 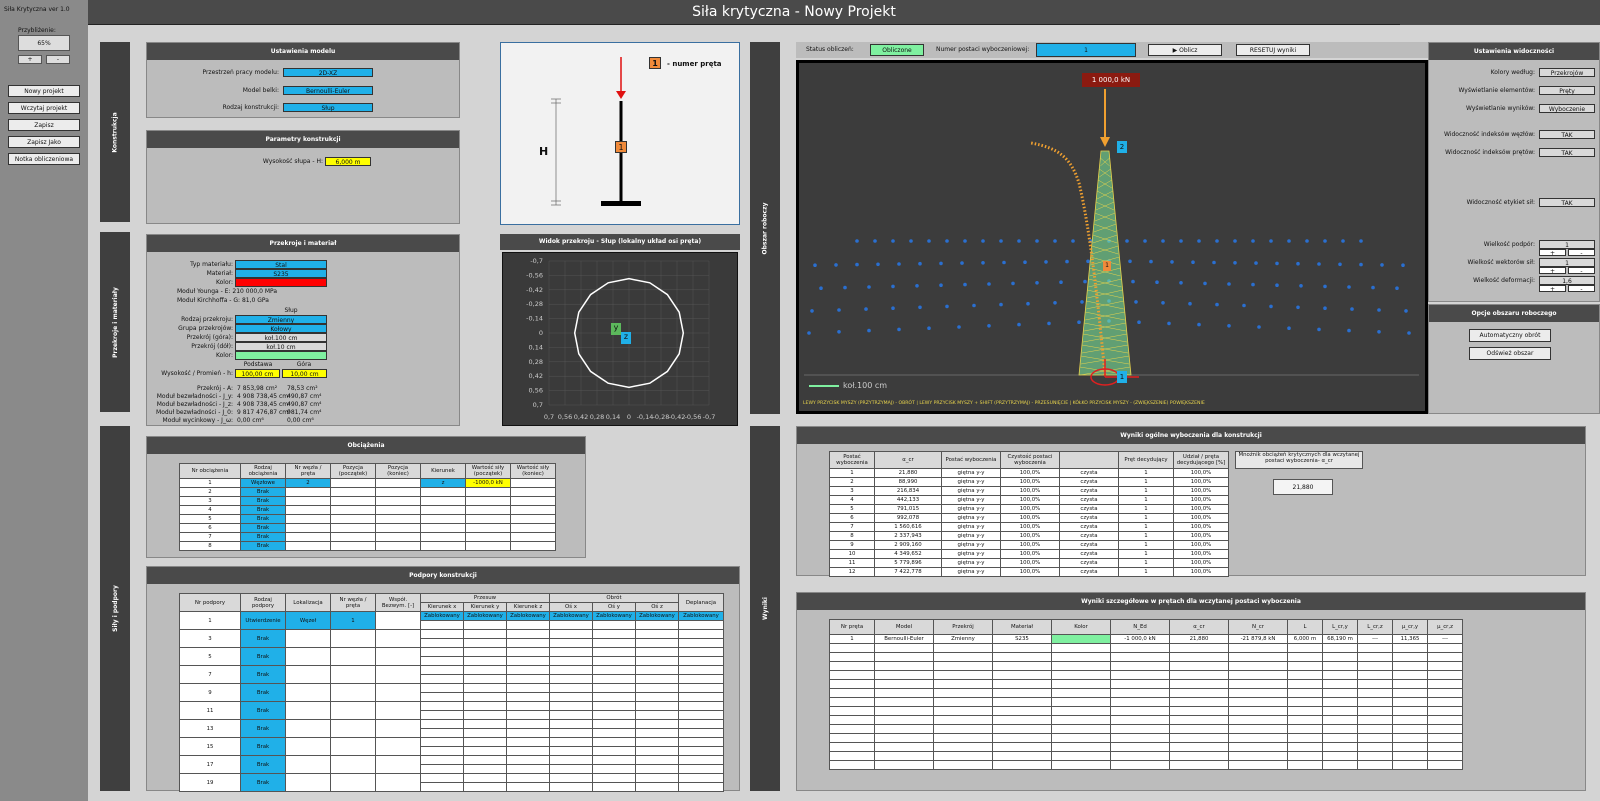 What do you see at coordinates (308, 620) in the screenshot?
I see `support-location: Węzeł` at bounding box center [308, 620].